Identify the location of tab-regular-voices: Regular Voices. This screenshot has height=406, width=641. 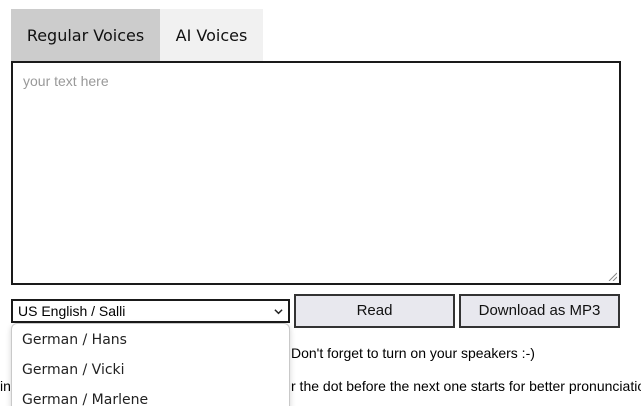
(85, 35).